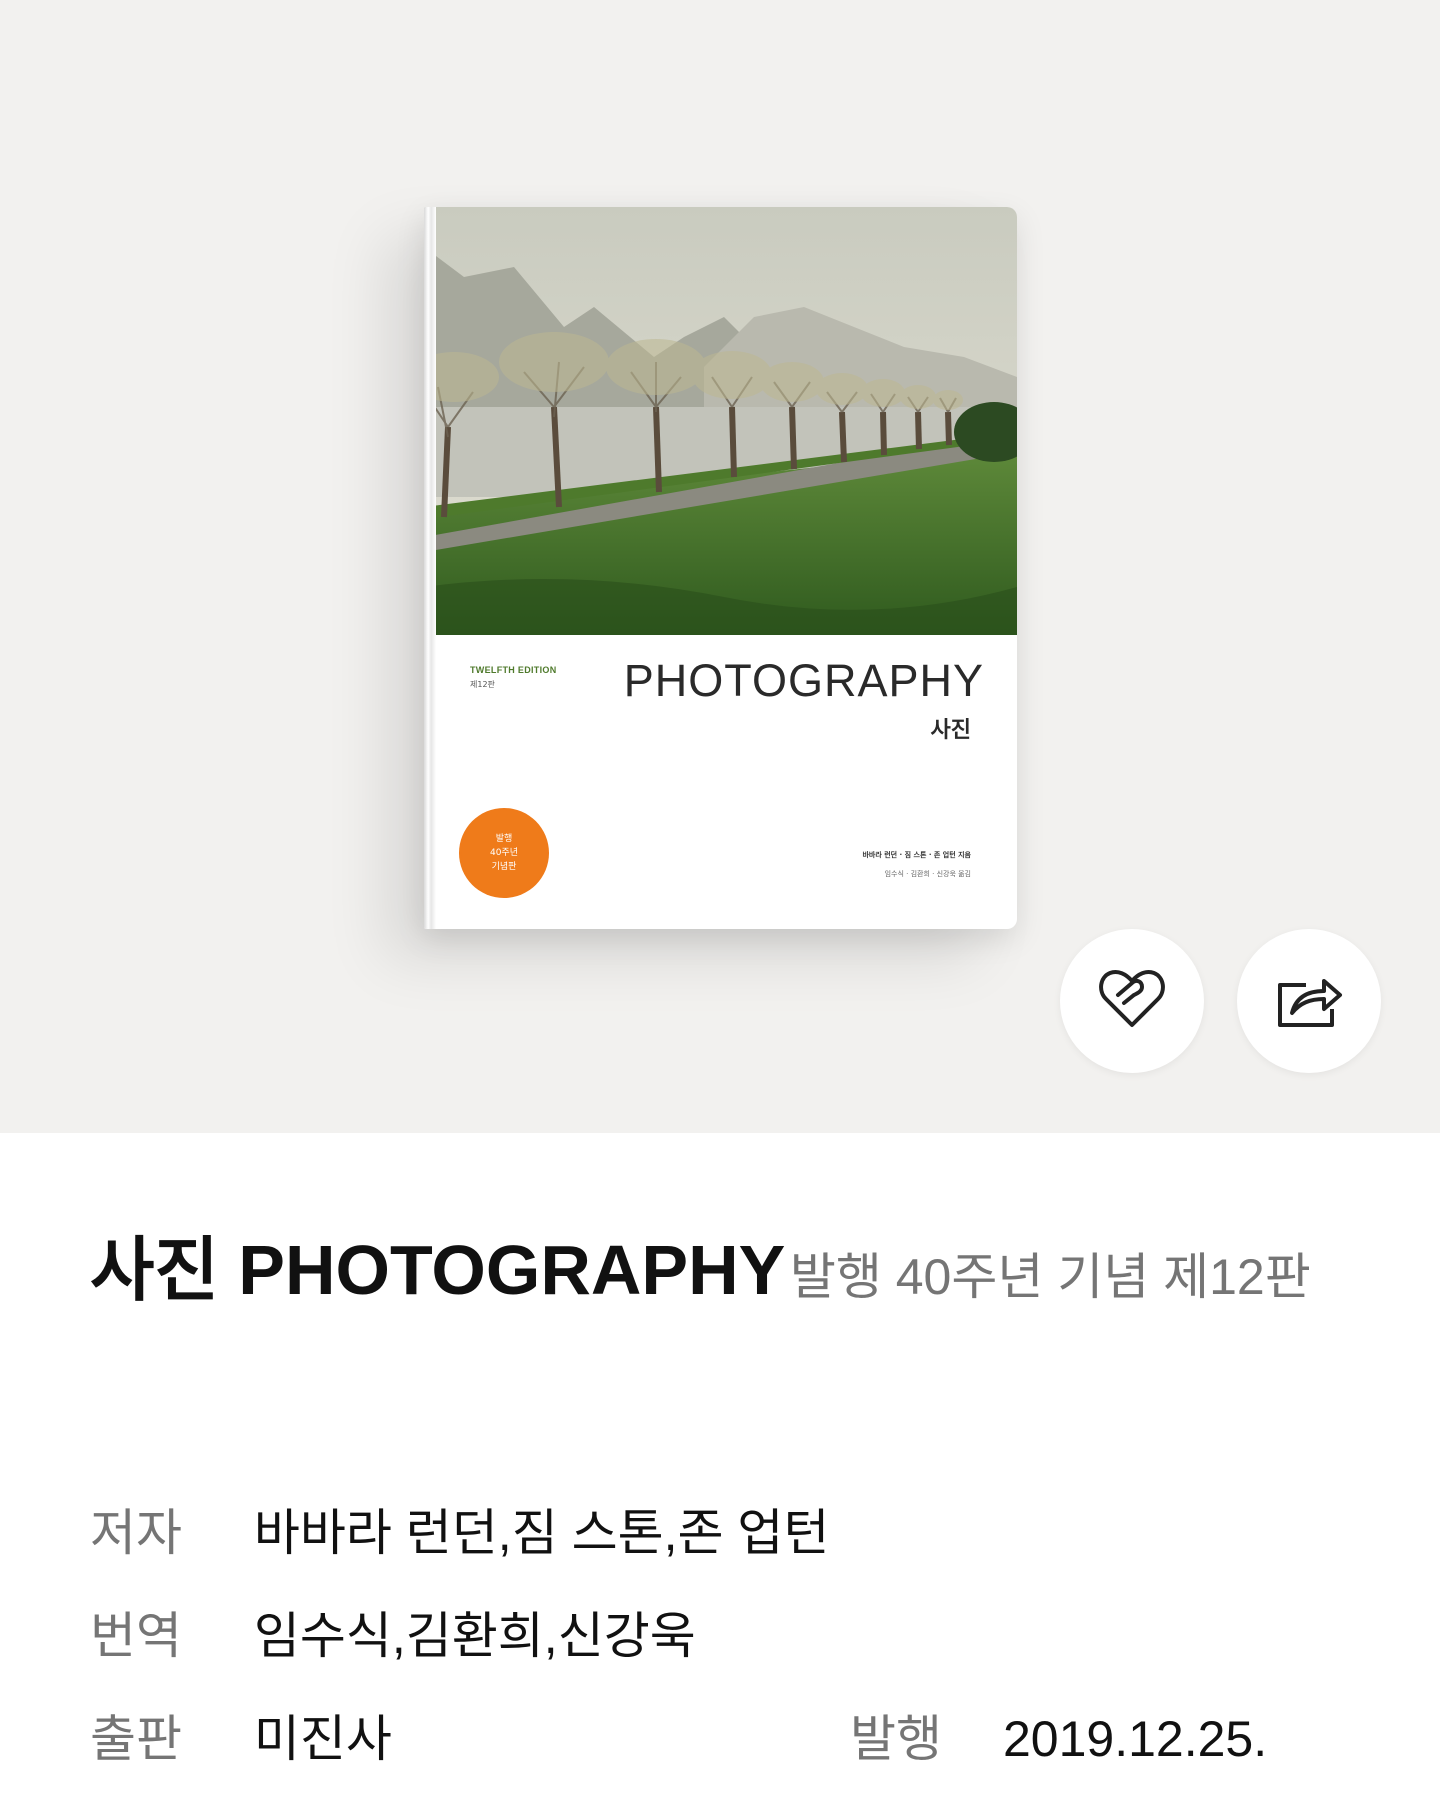  Describe the element at coordinates (504, 839) in the screenshot. I see `badge-line-1: 발행` at that location.